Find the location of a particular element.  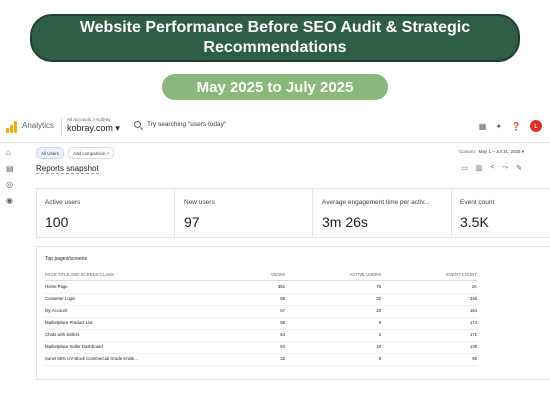

search-bar: Try searching "users today" is located at coordinates (180, 124).